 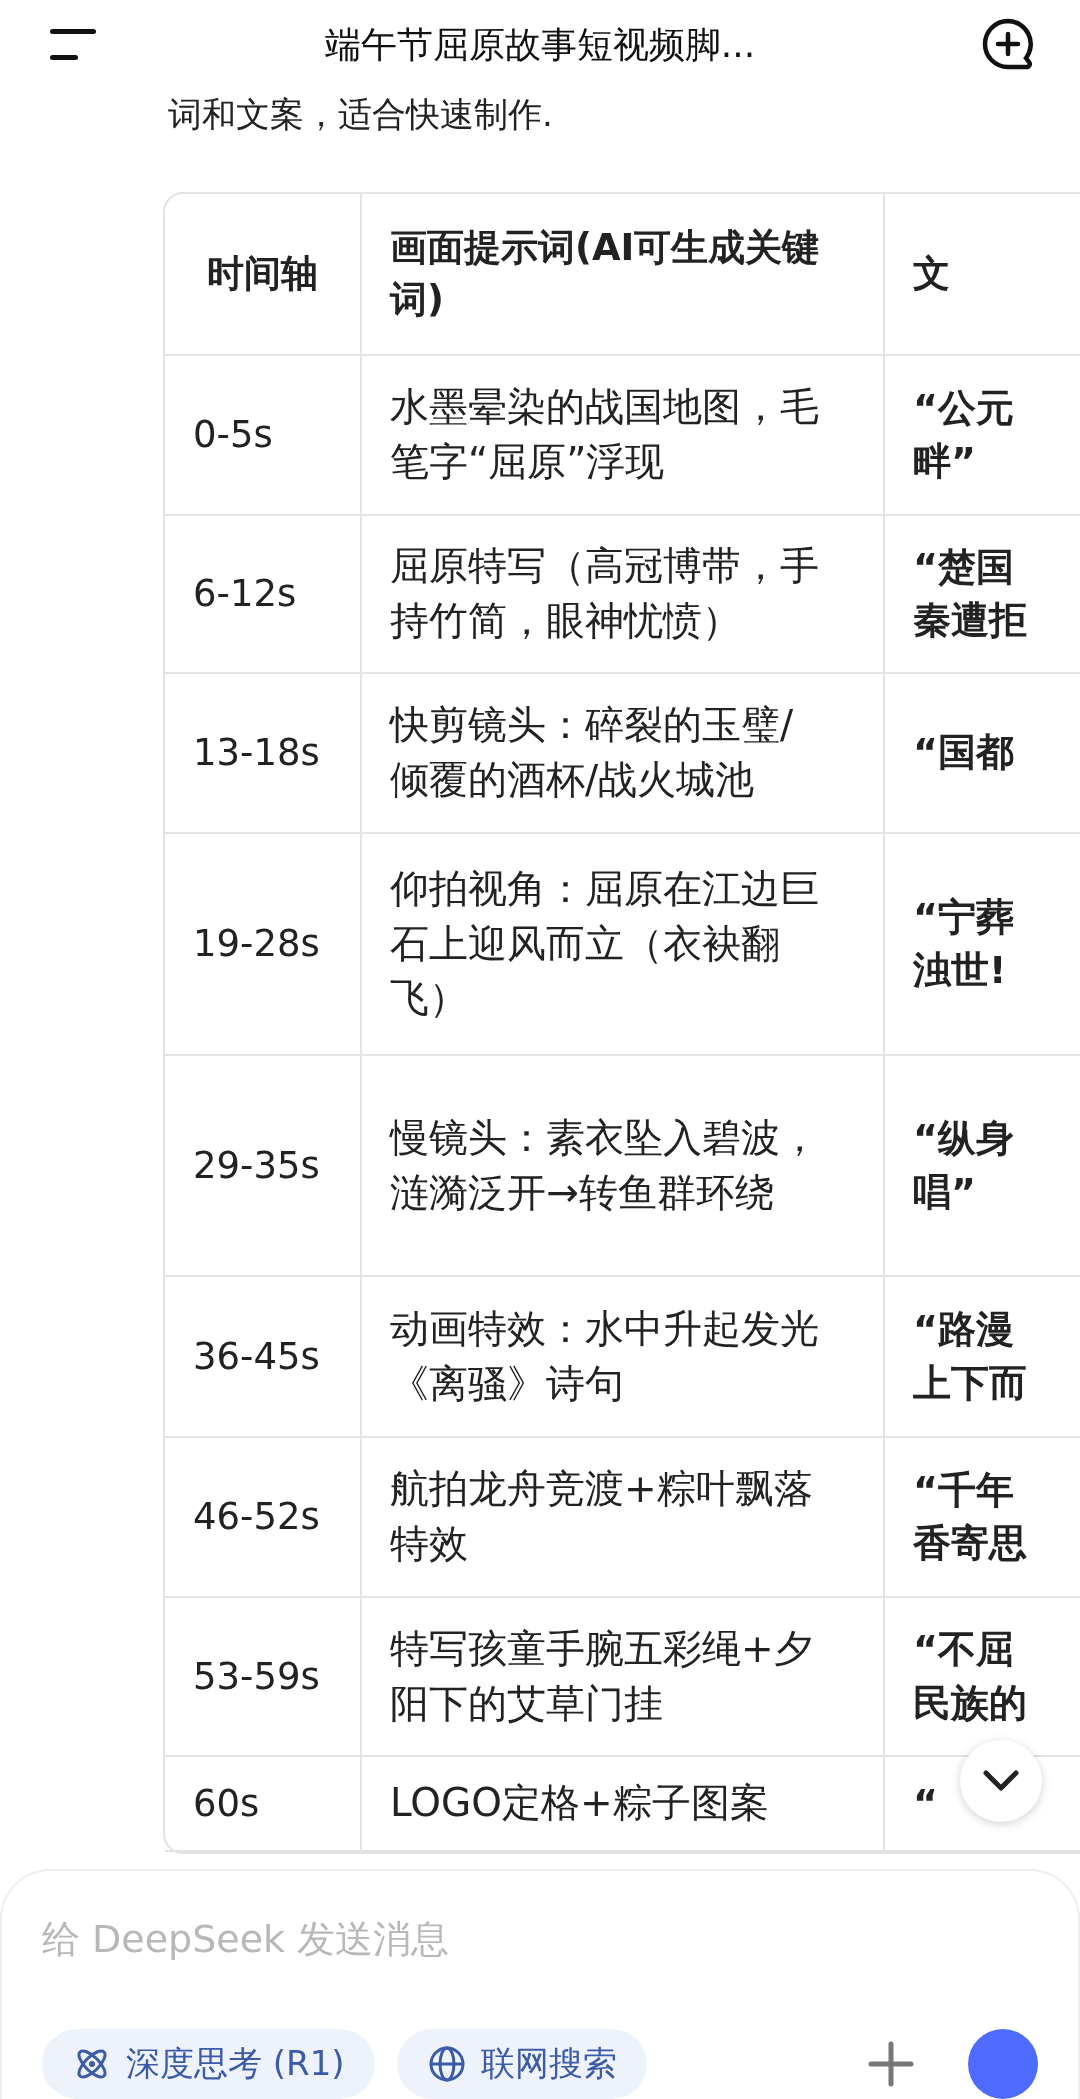 I want to click on prompt-cell: 水墨晕染的战国地图，毛笔字“屈原”浮现, so click(x=623, y=436).